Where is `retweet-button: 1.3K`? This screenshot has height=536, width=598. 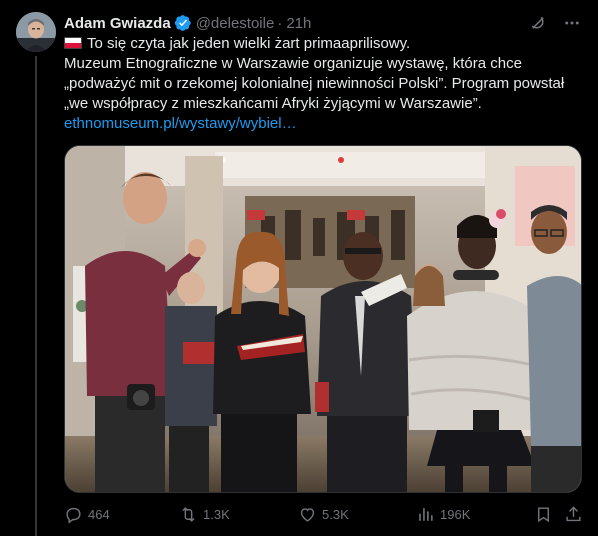 retweet-button: 1.3K is located at coordinates (204, 514).